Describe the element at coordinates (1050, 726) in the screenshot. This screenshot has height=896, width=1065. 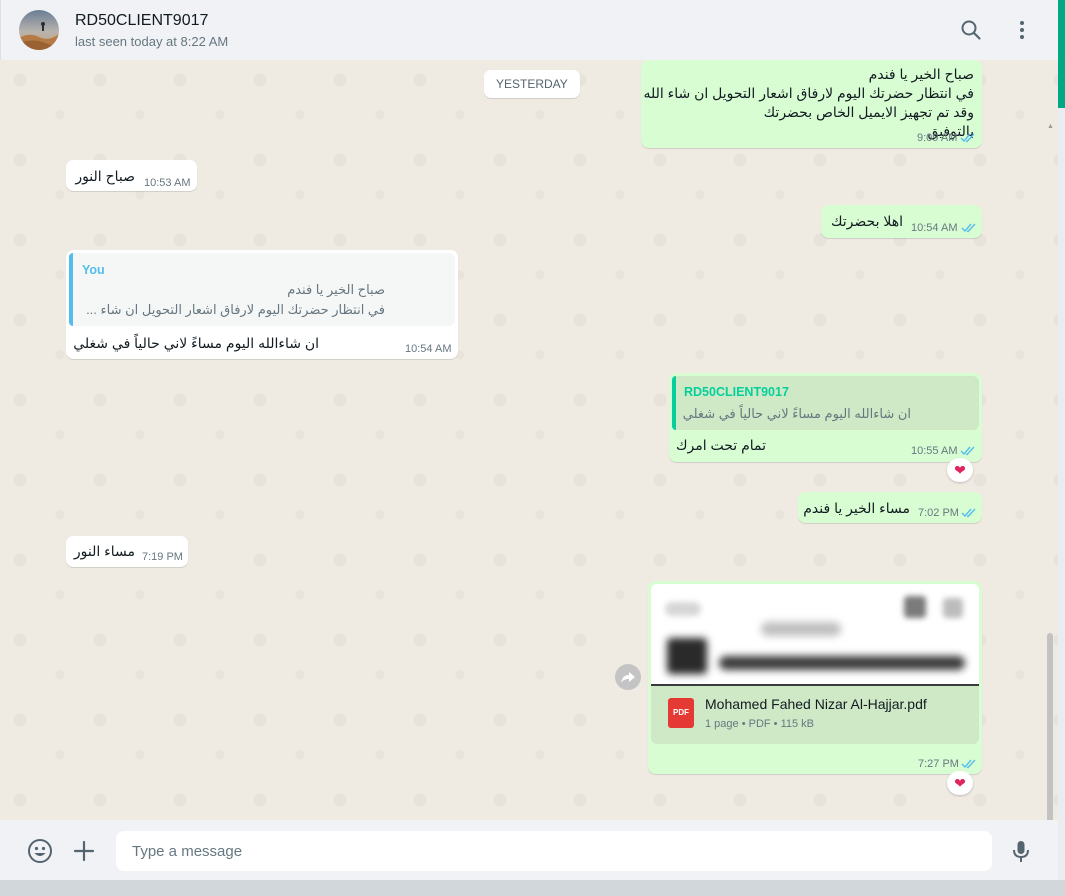
I see `chat-scrollbar` at that location.